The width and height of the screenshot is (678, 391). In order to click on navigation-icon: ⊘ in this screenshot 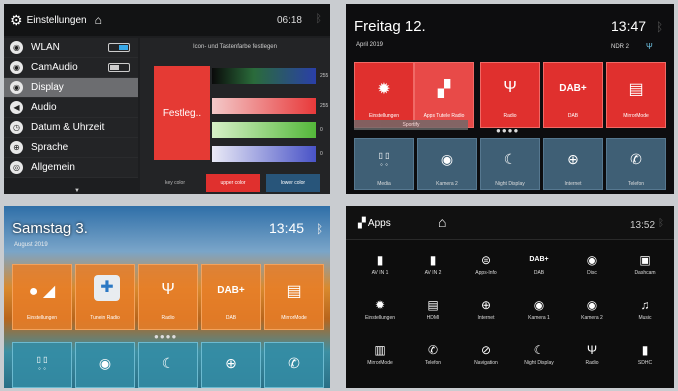, I will do `click(486, 350)`.